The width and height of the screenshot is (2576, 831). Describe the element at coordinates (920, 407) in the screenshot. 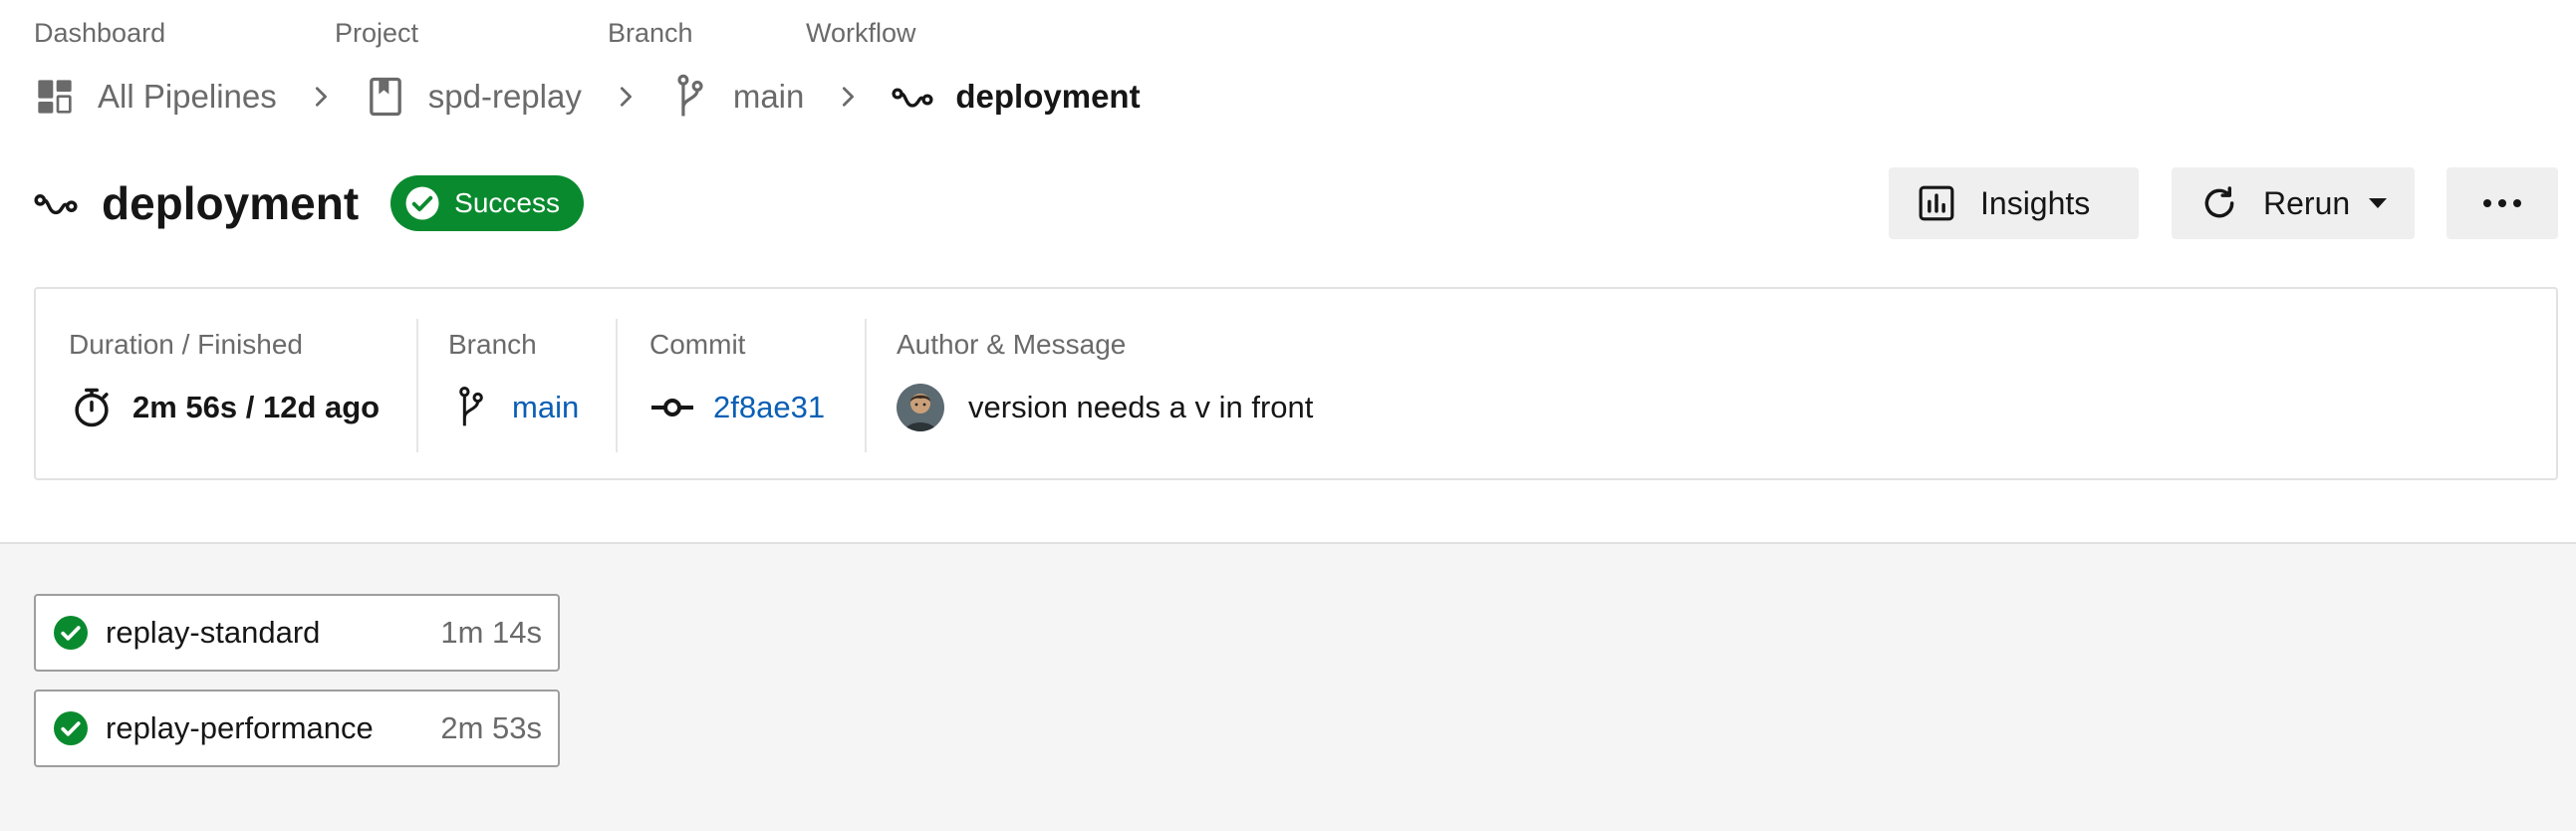

I see `avatar` at that location.